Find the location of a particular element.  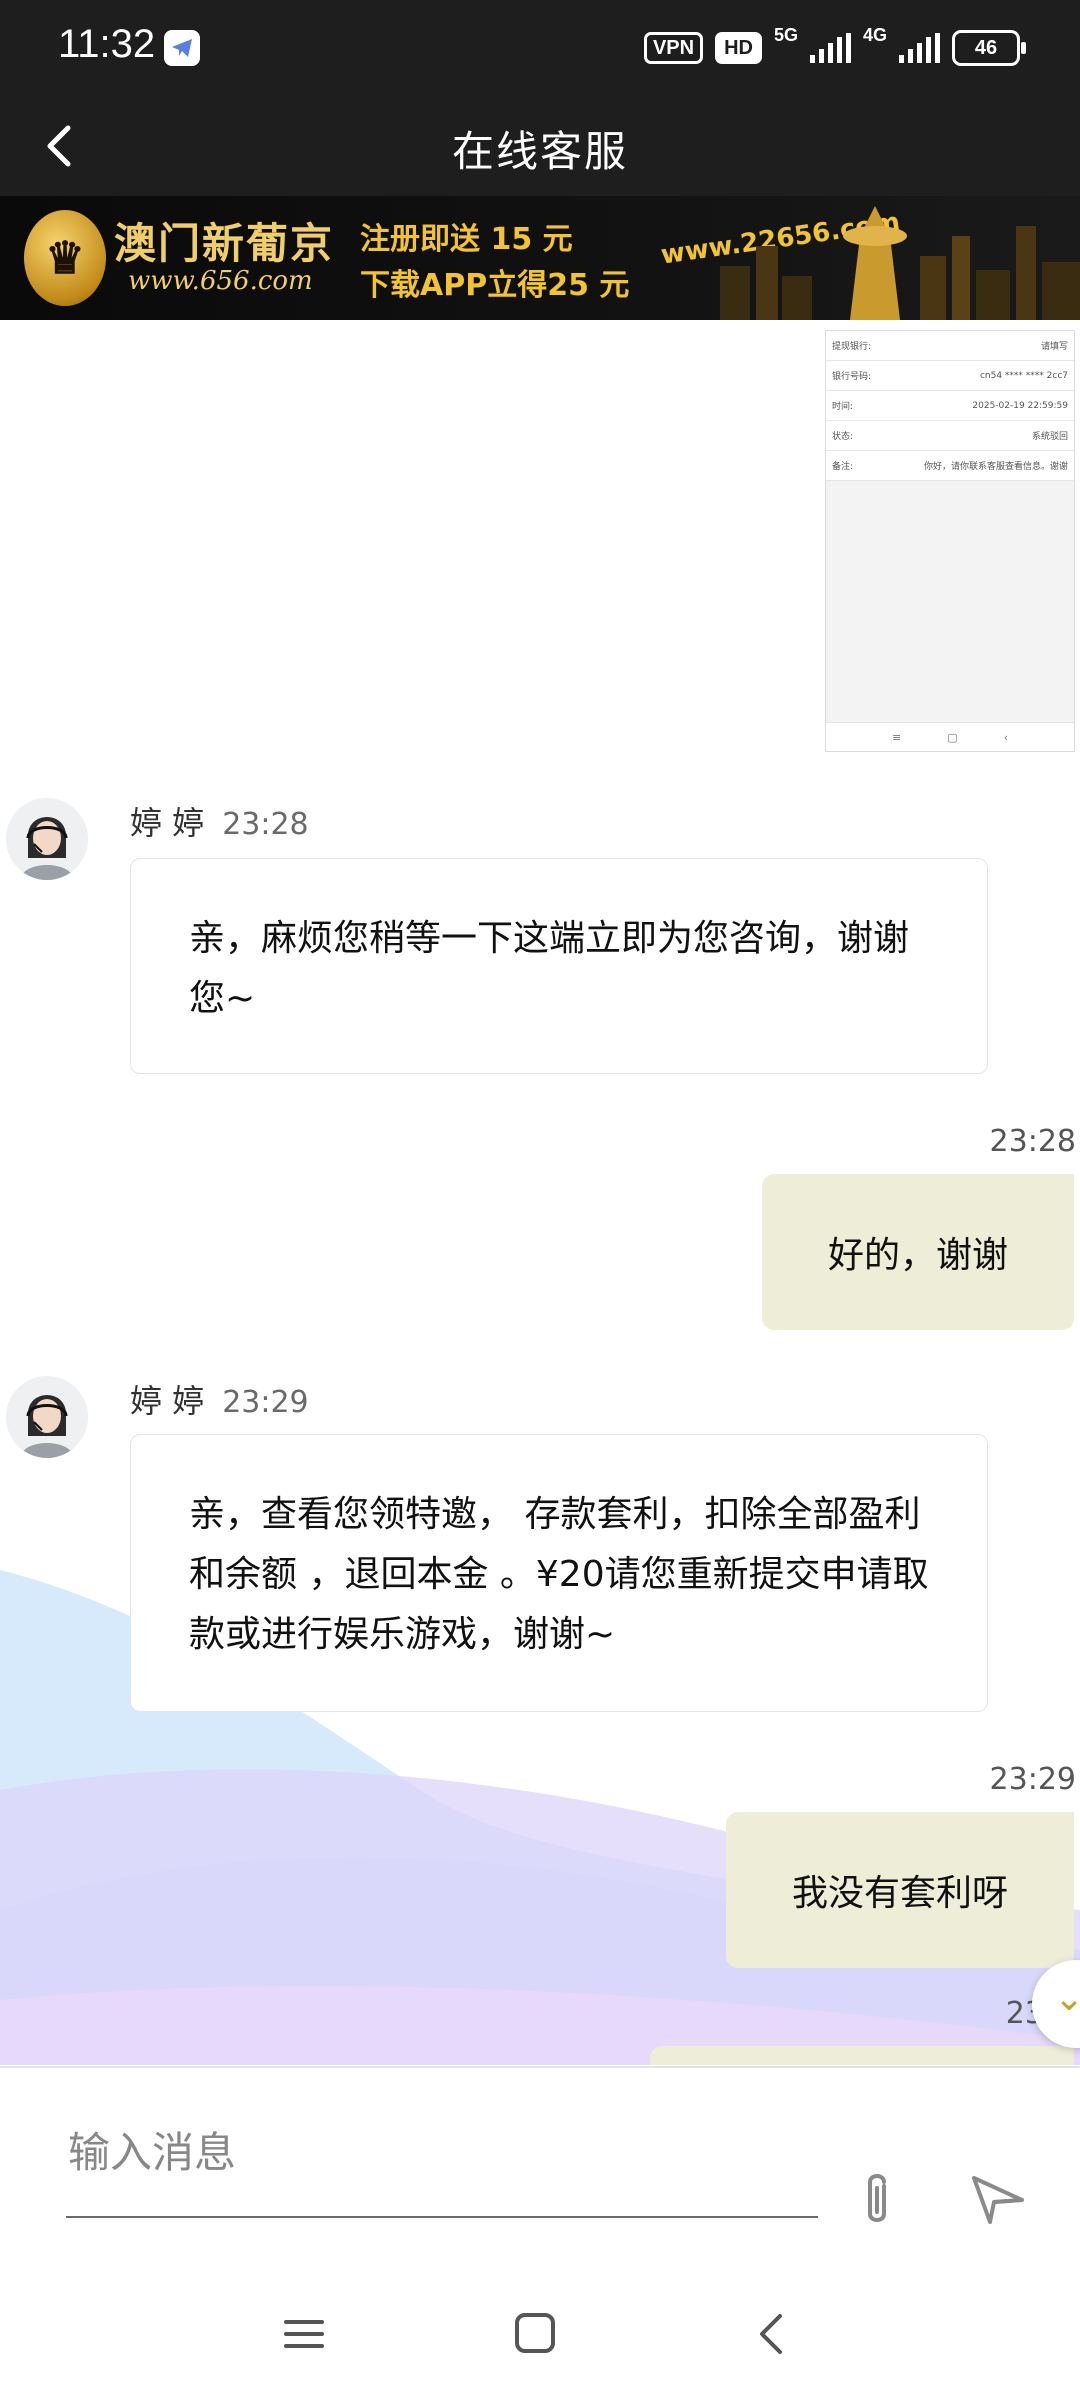

preview-label: 银行号码: is located at coordinates (852, 377).